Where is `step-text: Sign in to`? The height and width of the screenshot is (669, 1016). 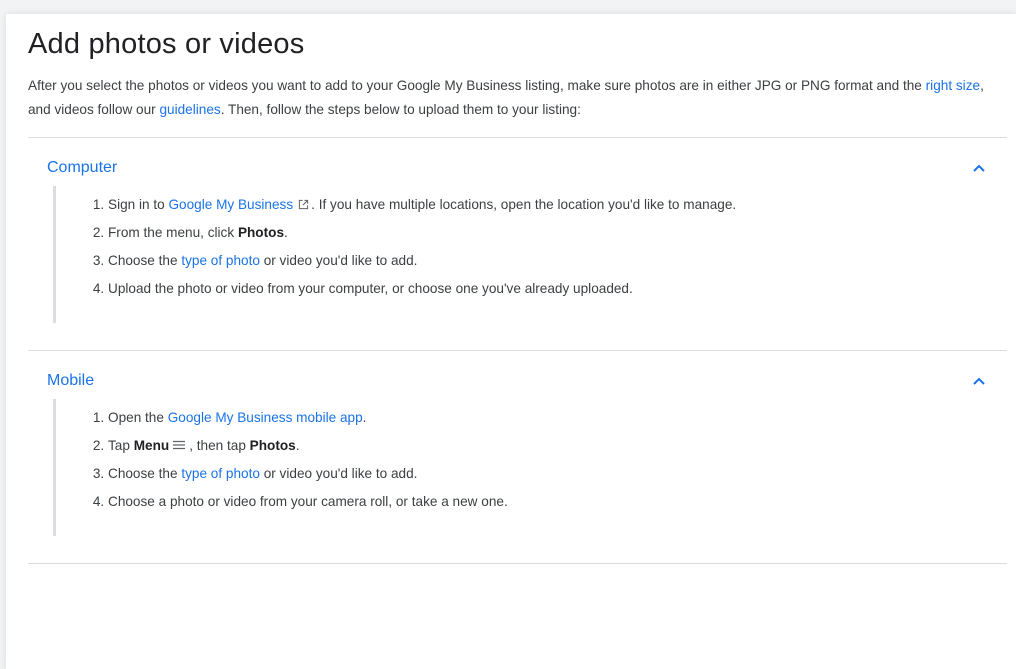
step-text: Sign in to is located at coordinates (138, 204).